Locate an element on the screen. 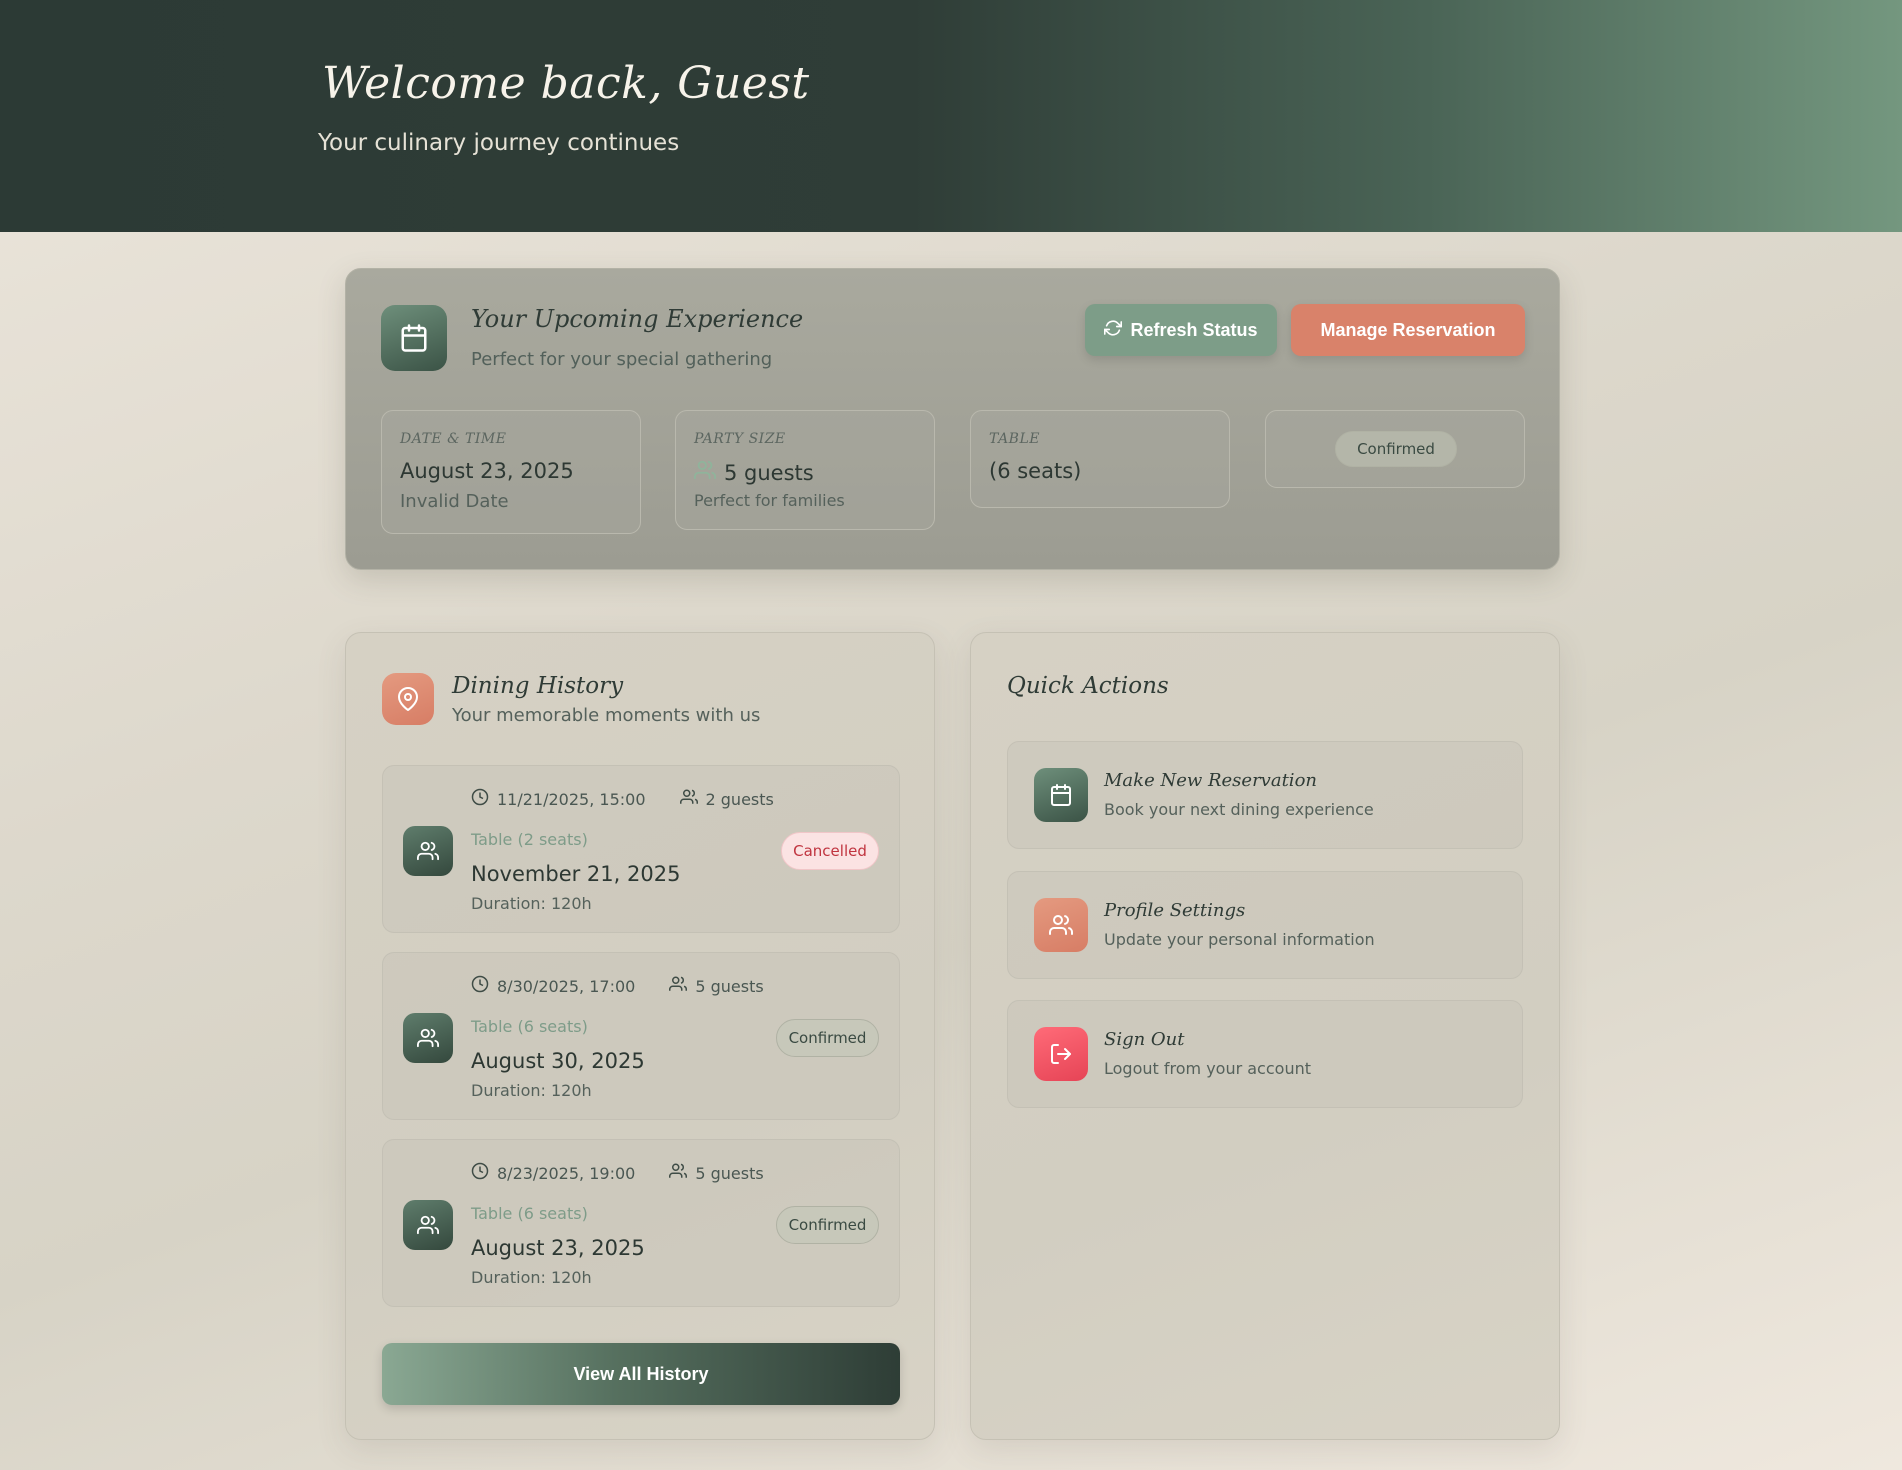 This screenshot has height=1470, width=1902. upcoming-title: Your Upcoming Experience is located at coordinates (637, 319).